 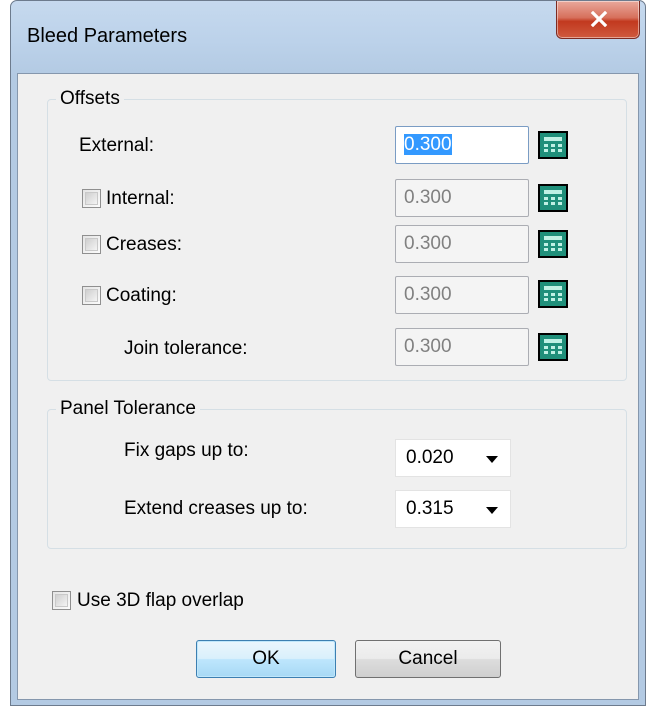 I want to click on fix-gaps-select: 0.020, so click(x=453, y=458).